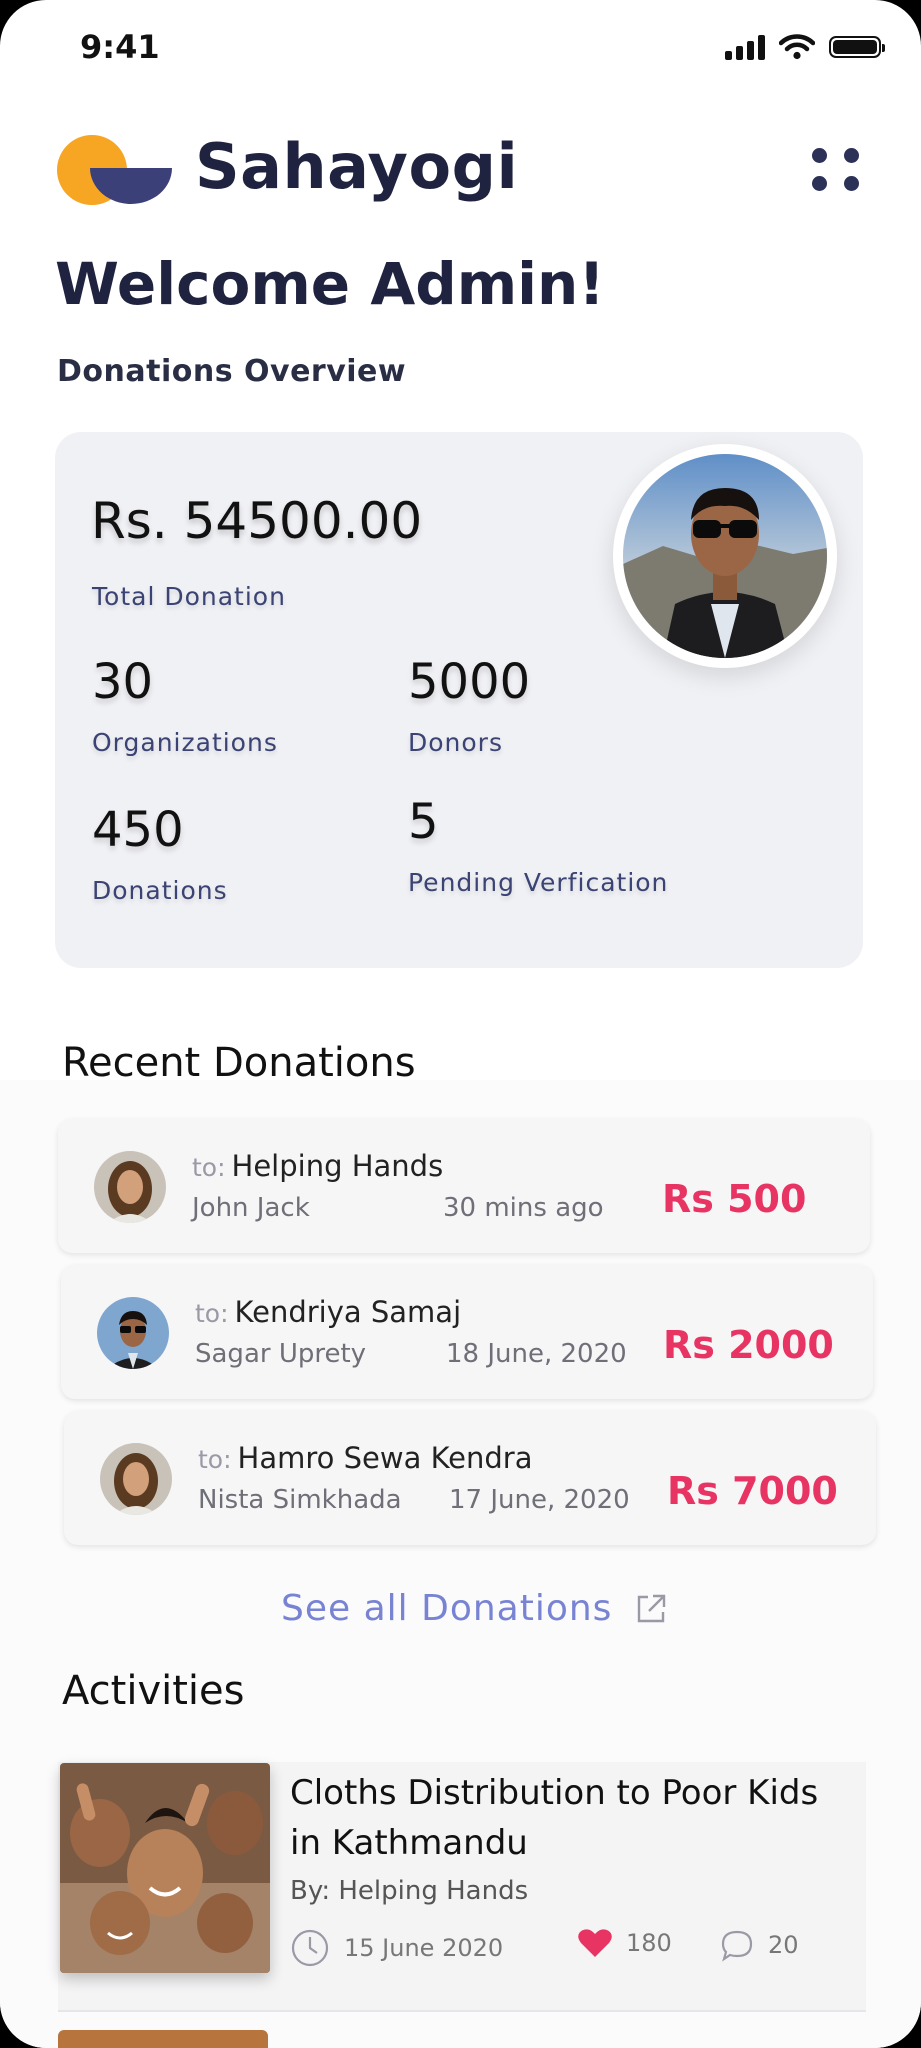 The image size is (921, 2048). I want to click on logo-icon, so click(114, 170).